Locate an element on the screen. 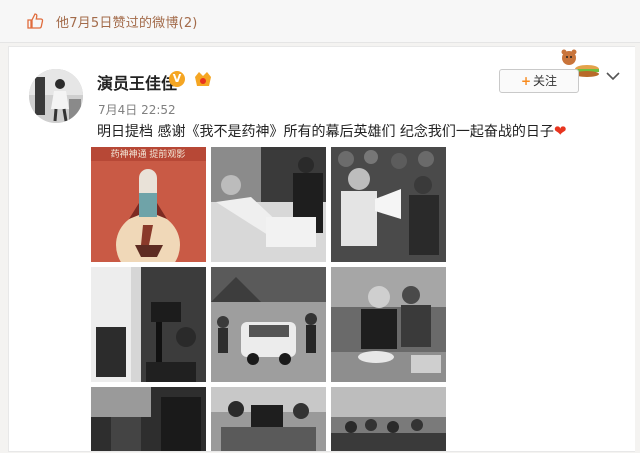  poster-text: 药神神通 提前观影 is located at coordinates (148, 154).